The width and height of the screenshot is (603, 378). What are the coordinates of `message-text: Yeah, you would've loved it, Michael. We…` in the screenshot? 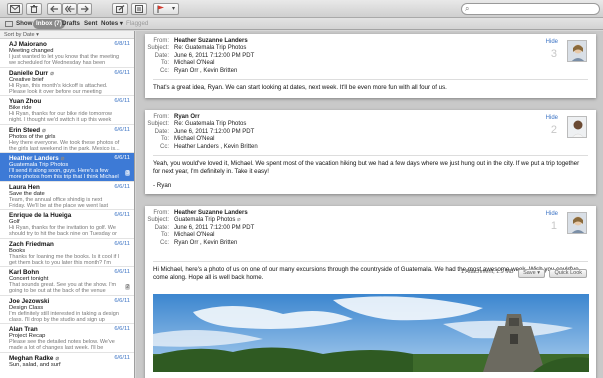 It's located at (366, 168).